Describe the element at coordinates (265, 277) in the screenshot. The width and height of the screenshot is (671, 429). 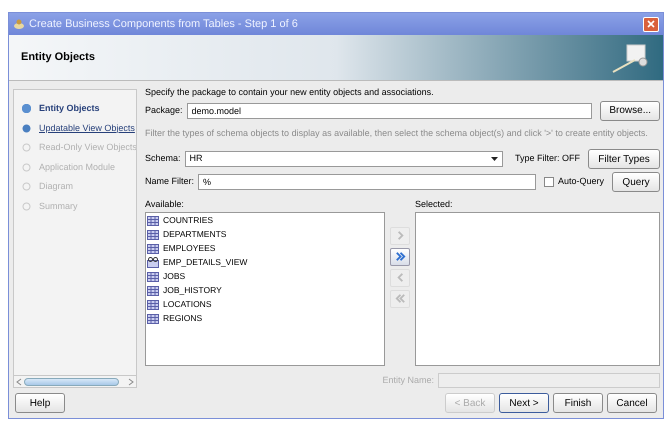
I see `list-item: JOBS` at that location.